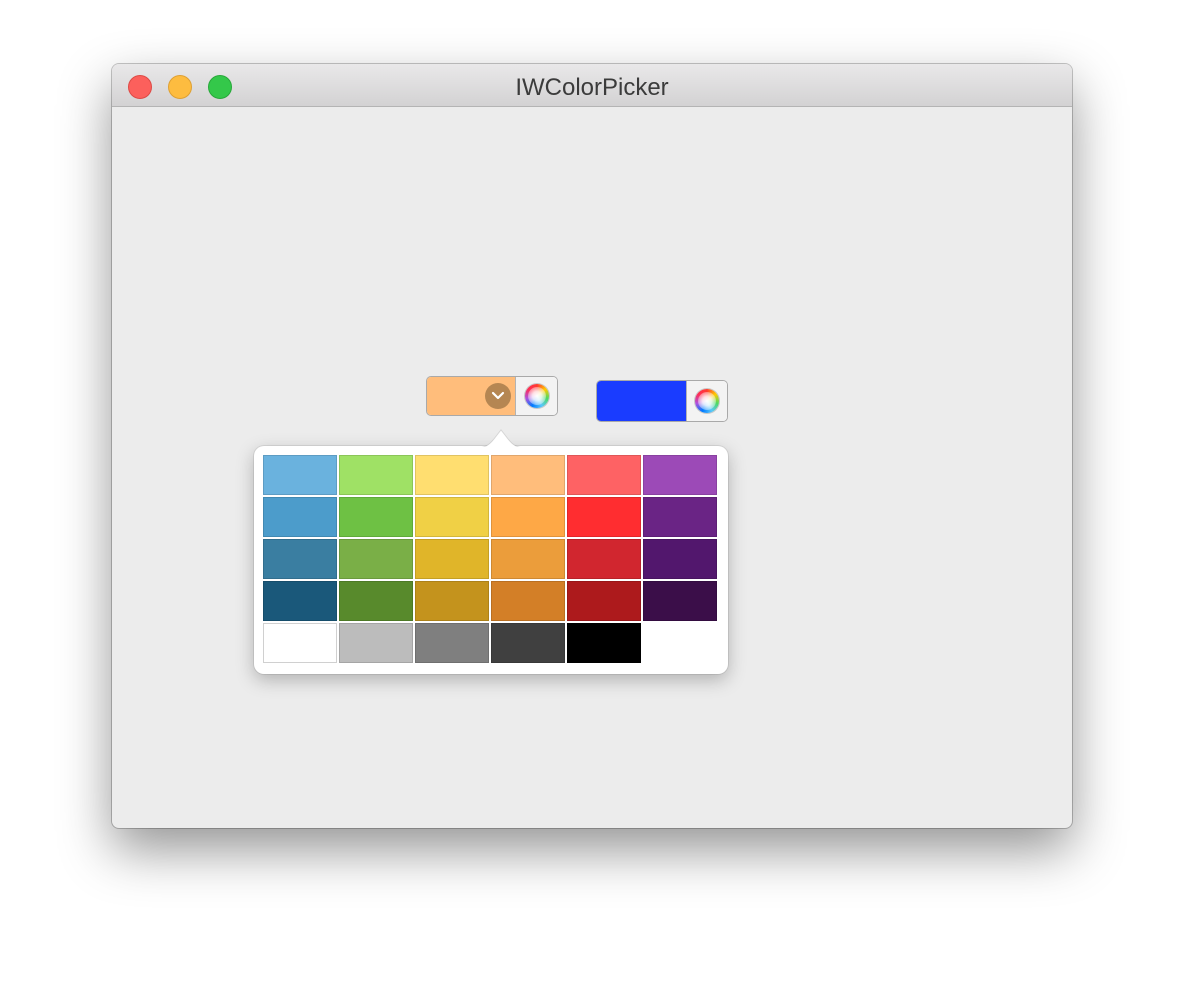 The height and width of the screenshot is (988, 1184). I want to click on window-title: IWColorPicker, so click(592, 87).